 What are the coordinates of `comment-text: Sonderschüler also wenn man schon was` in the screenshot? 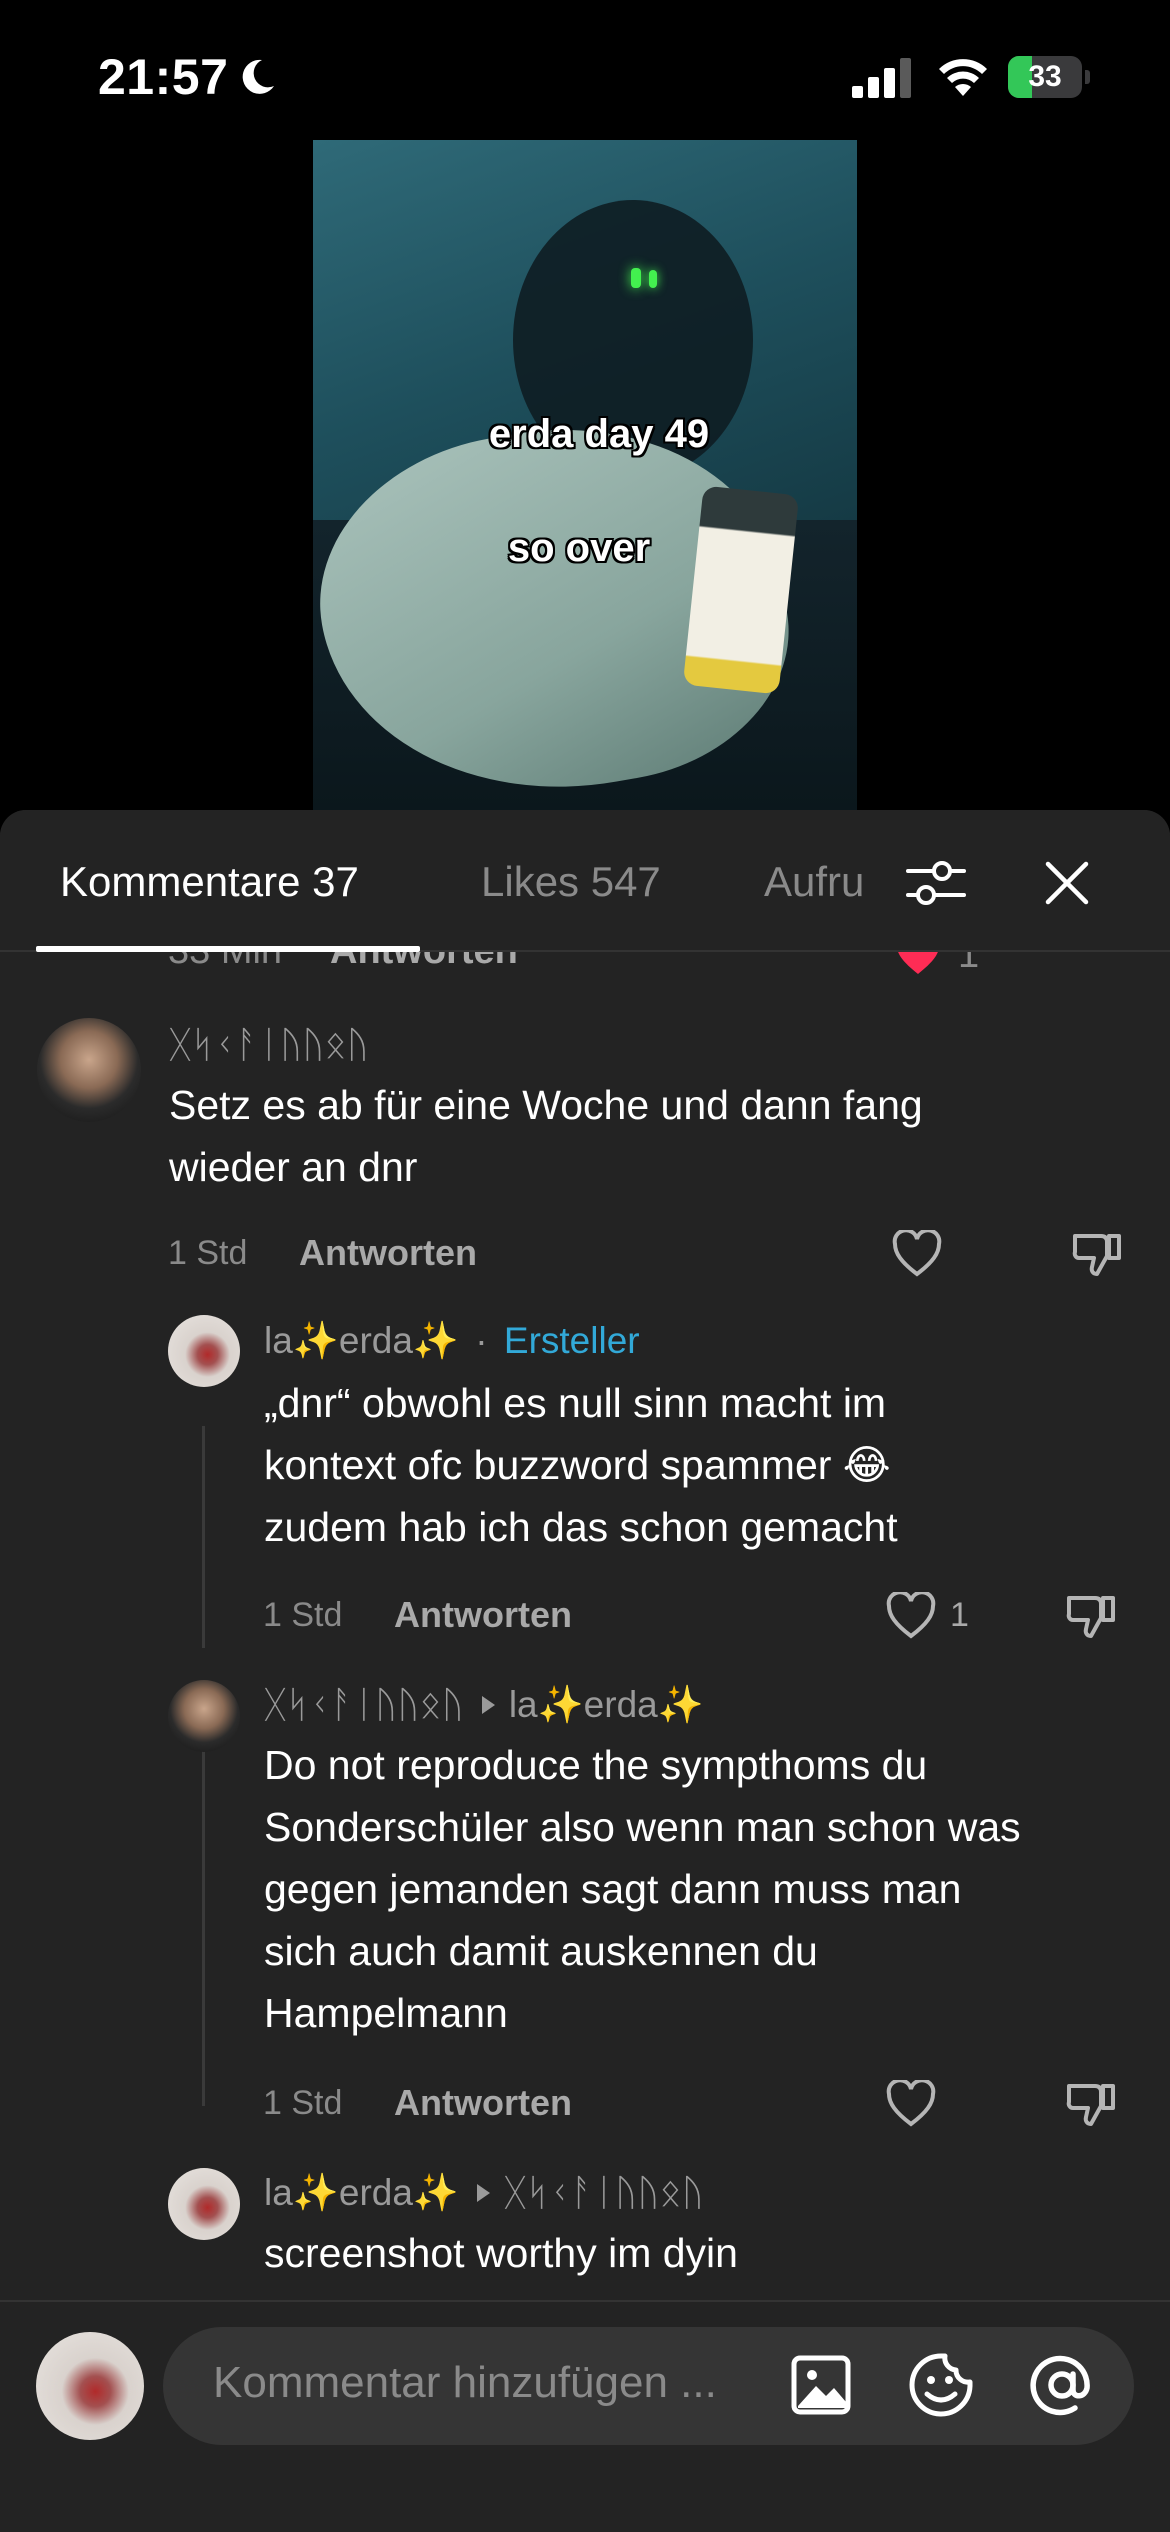 It's located at (642, 1827).